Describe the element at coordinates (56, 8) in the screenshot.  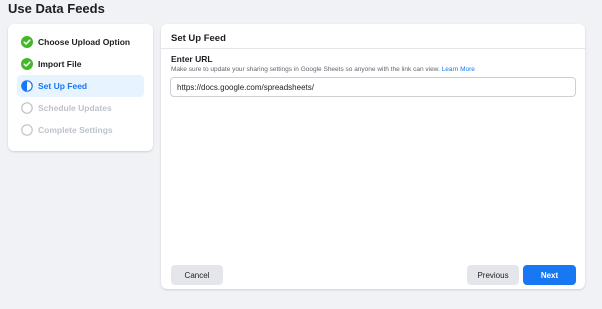
I see `page-title: Use Data Feeds` at that location.